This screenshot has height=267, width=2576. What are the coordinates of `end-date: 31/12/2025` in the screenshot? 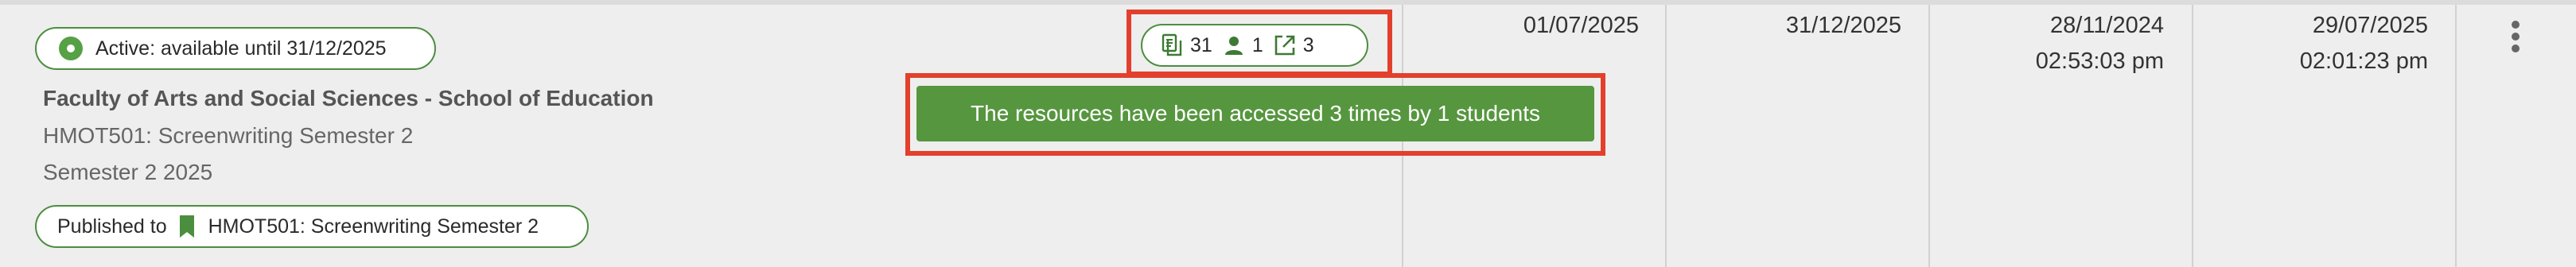 It's located at (1843, 25).